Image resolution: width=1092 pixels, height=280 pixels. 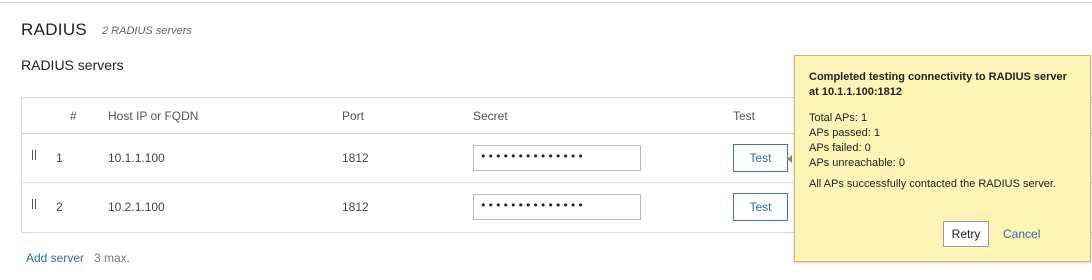 I want to click on header-port: Port, so click(x=353, y=116).